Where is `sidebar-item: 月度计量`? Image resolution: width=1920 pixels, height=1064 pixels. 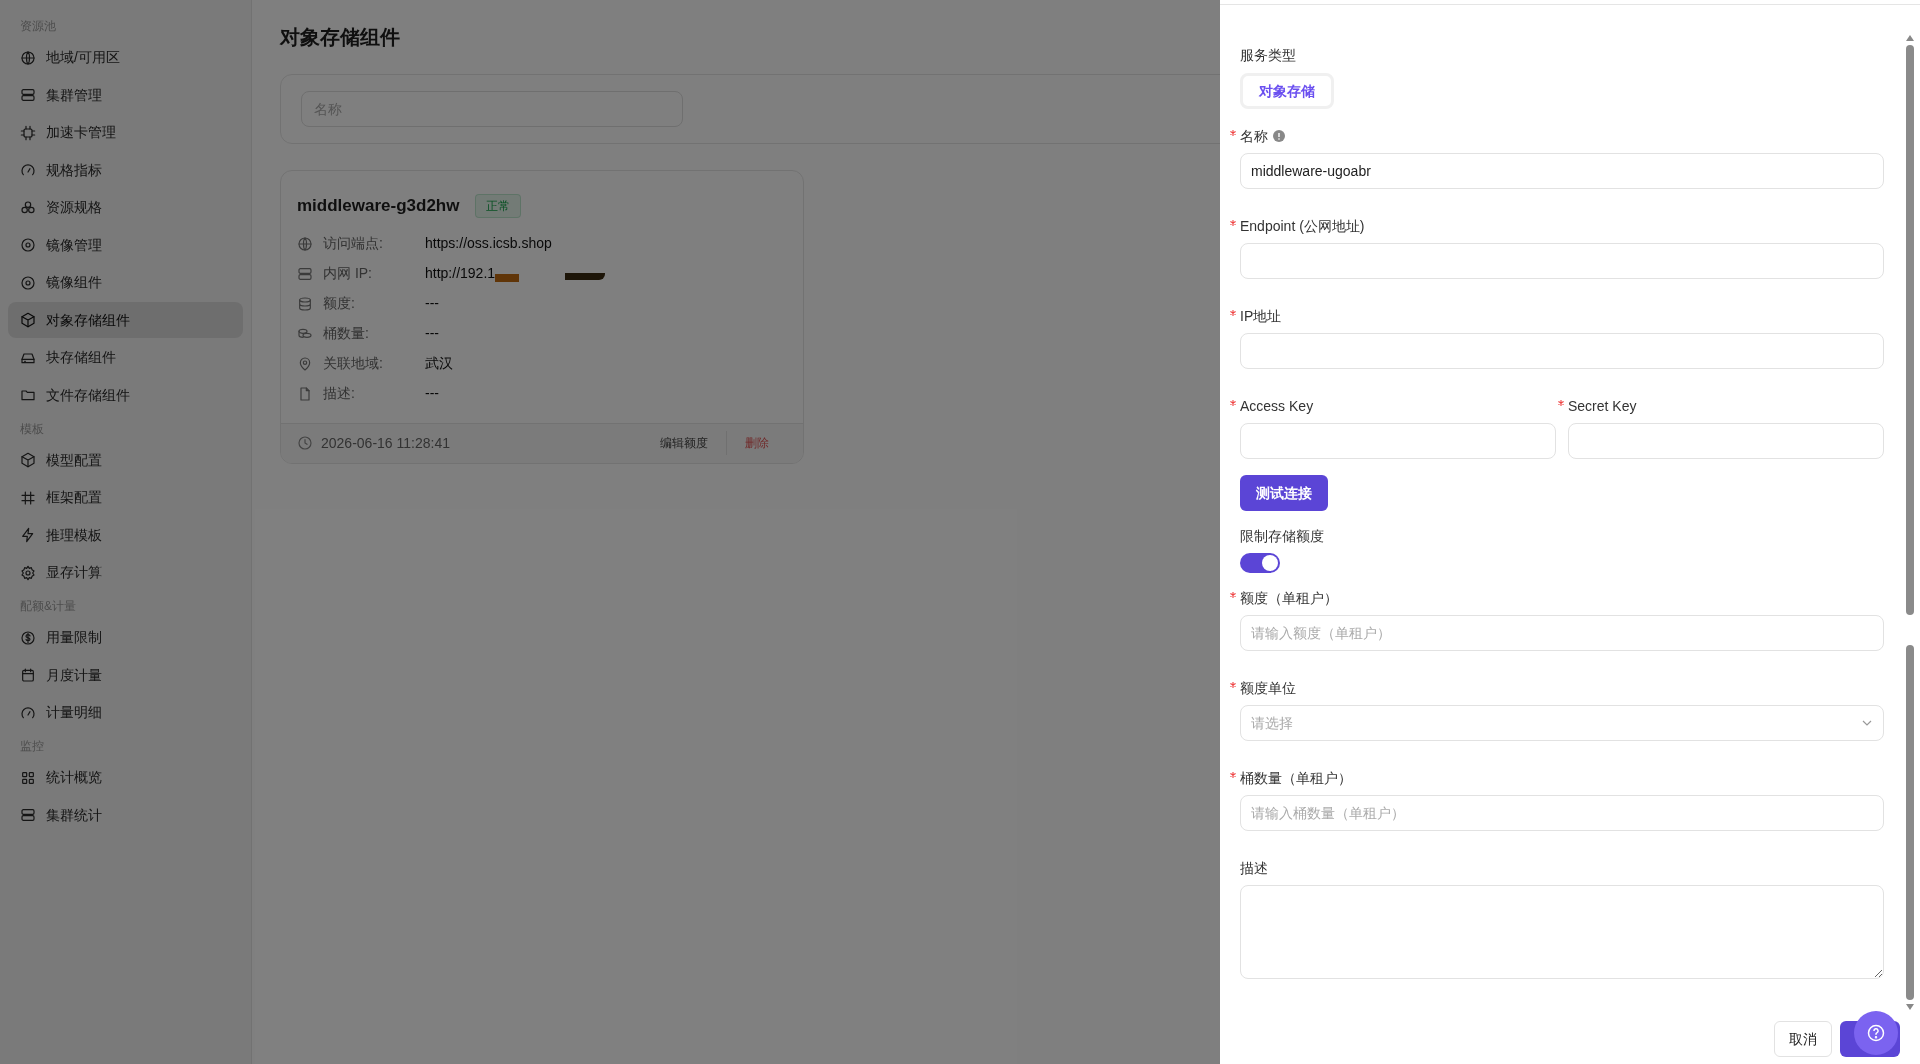
sidebar-item: 月度计量 is located at coordinates (125, 675).